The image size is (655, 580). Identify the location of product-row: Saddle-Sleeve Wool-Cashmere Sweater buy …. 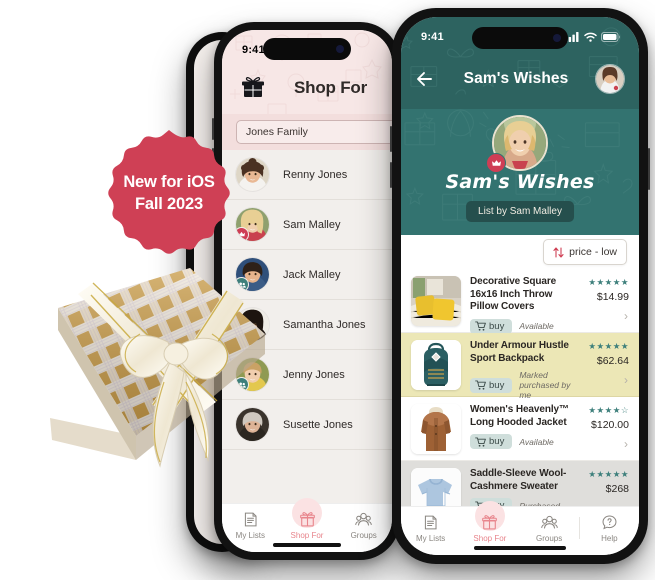
(520, 484).